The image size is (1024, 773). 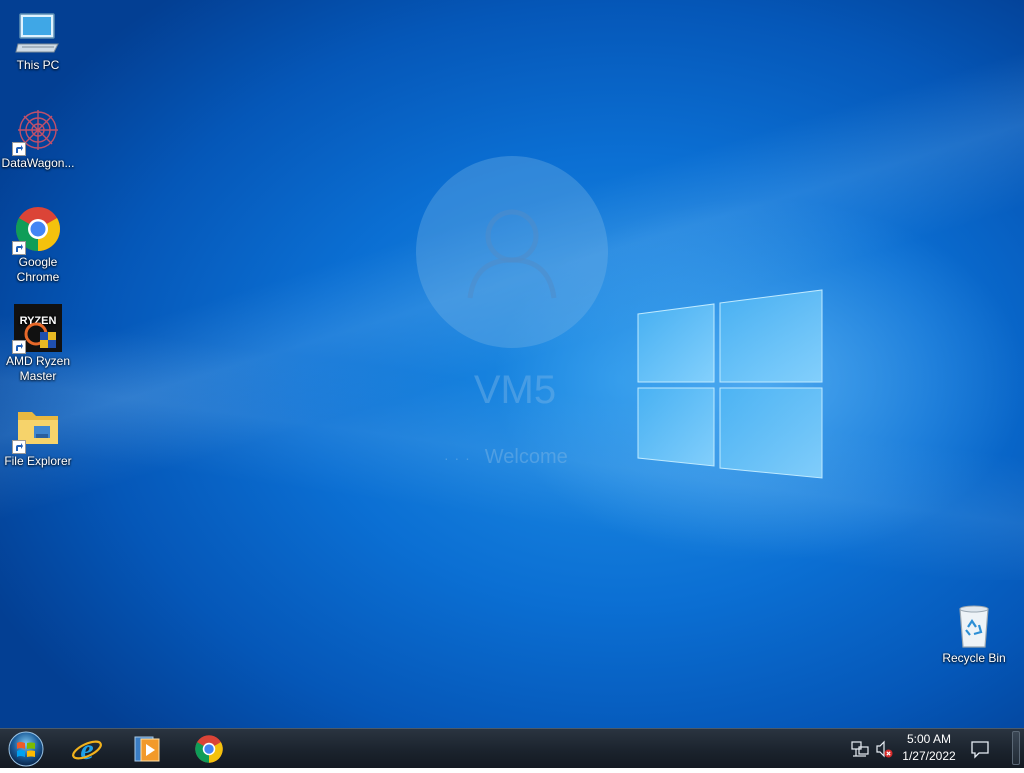 I want to click on tray-volume, so click(x=884, y=749).